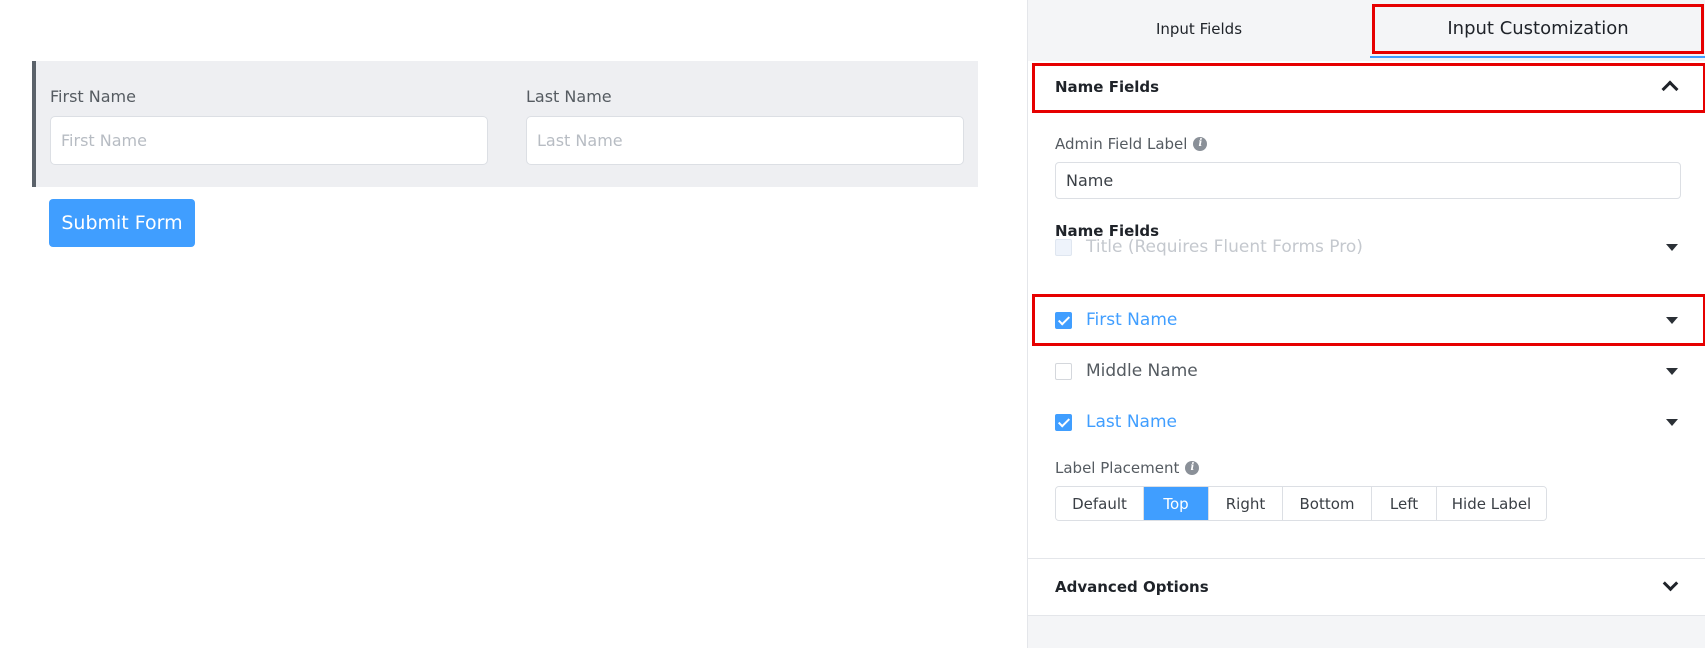 The width and height of the screenshot is (1705, 648). I want to click on advanced-options-section-header: Advanced Options, so click(1366, 587).